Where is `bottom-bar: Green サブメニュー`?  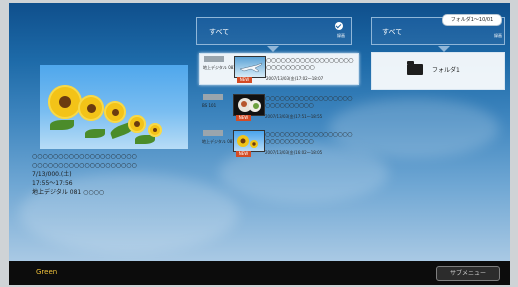
bottom-bar: Green サブメニュー is located at coordinates (259, 273).